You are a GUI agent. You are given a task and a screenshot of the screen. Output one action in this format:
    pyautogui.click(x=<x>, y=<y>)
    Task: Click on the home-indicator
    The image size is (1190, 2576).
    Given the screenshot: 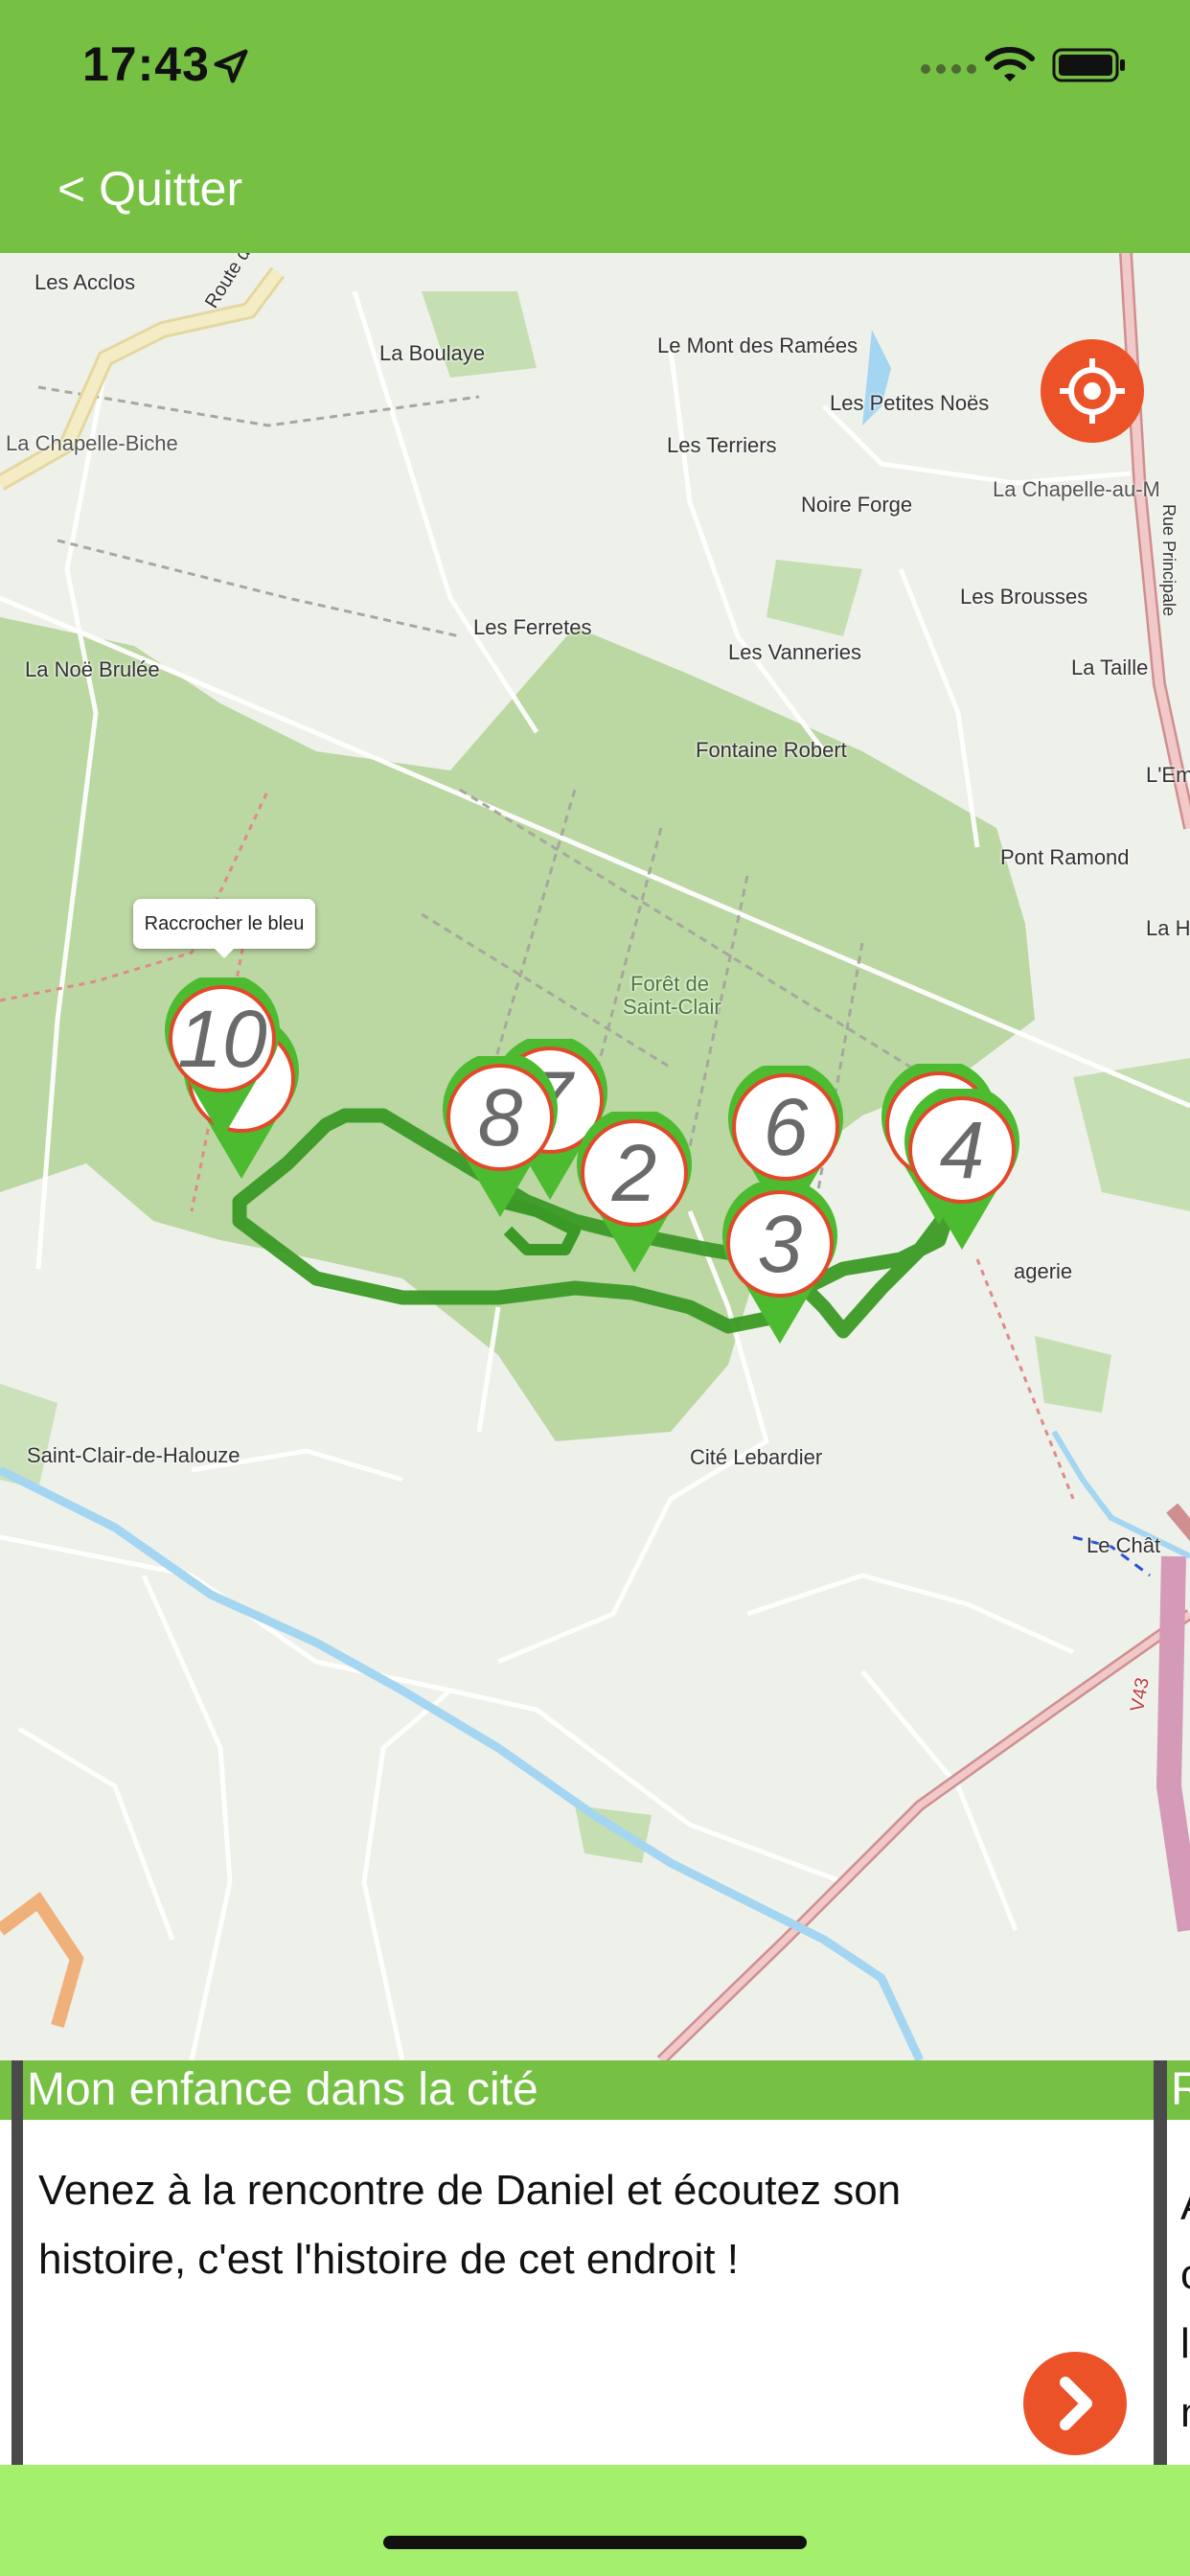 What is the action you would take?
    pyautogui.click(x=595, y=2542)
    